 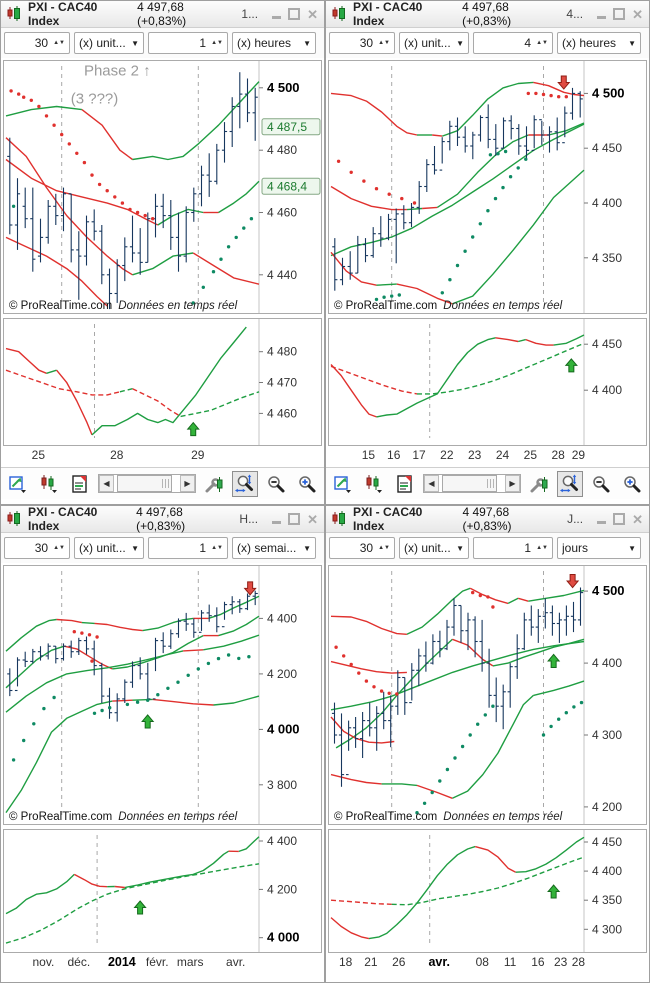 What do you see at coordinates (117, 455) in the screenshot?
I see `x-axis-label: 28` at bounding box center [117, 455].